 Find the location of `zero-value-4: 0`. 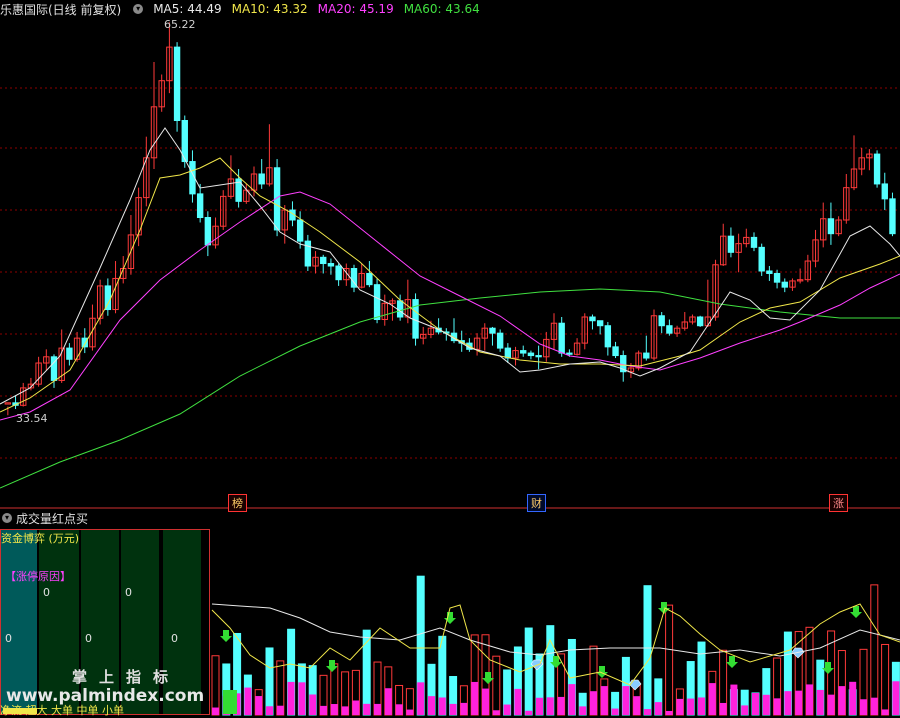

zero-value-4: 0 is located at coordinates (88, 638).